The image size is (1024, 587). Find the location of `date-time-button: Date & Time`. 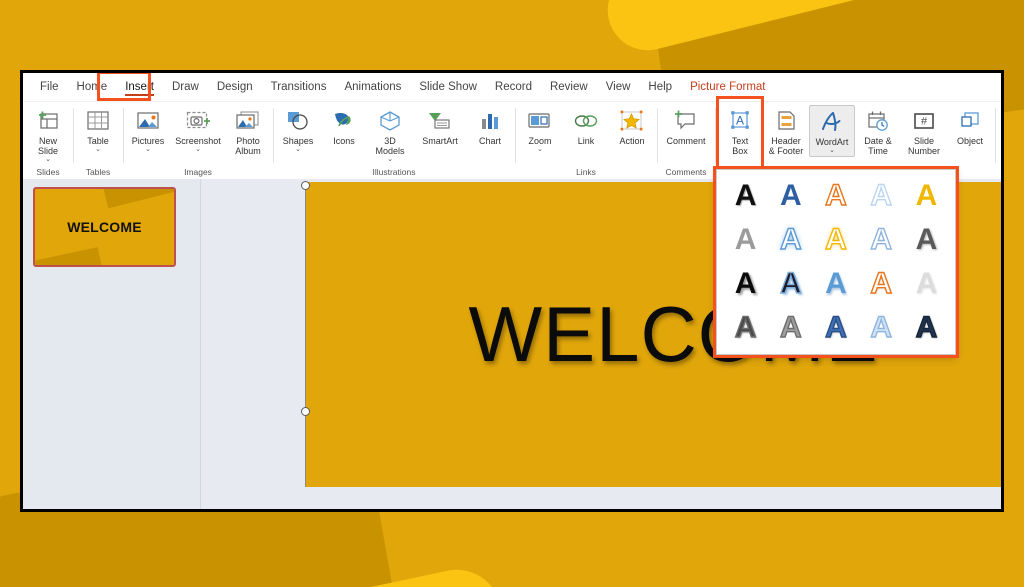

date-time-button: Date & Time is located at coordinates (878, 131).